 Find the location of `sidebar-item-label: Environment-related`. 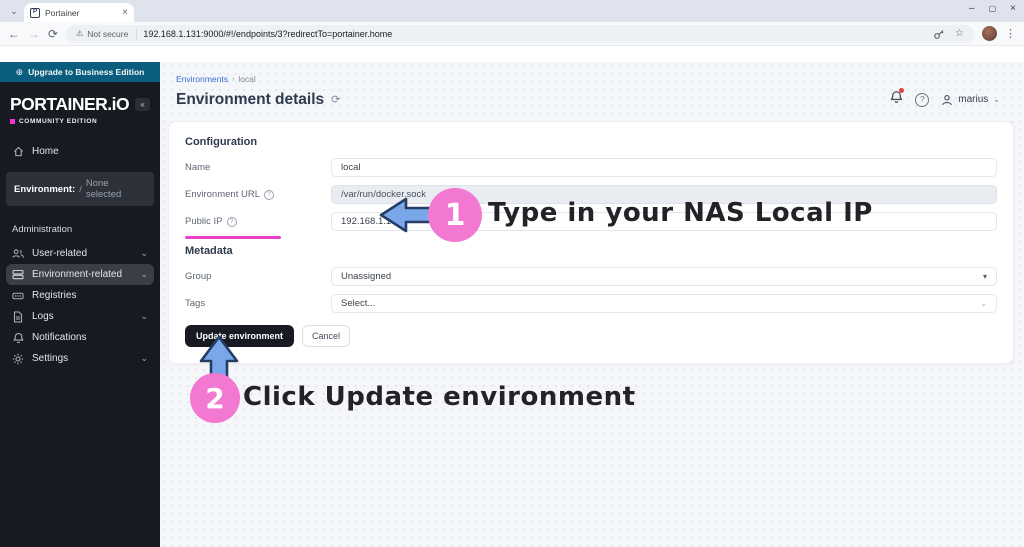

sidebar-item-label: Environment-related is located at coordinates (77, 274).